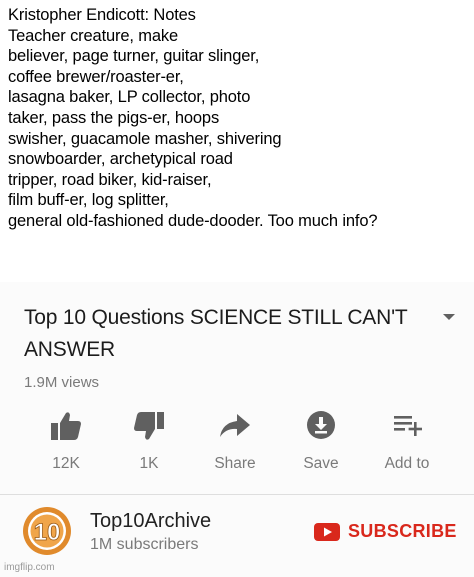  Describe the element at coordinates (402, 531) in the screenshot. I see `subscribe-label: SUBSCRIBE` at that location.